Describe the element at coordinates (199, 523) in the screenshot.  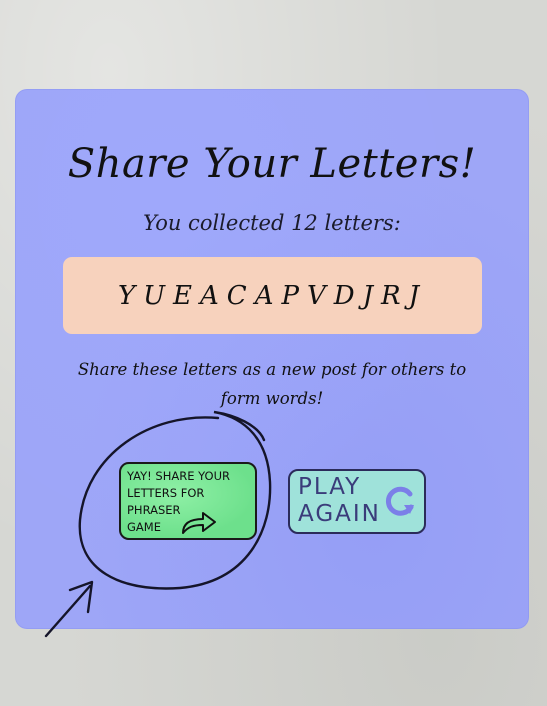
I see `share-arrow-icon` at that location.